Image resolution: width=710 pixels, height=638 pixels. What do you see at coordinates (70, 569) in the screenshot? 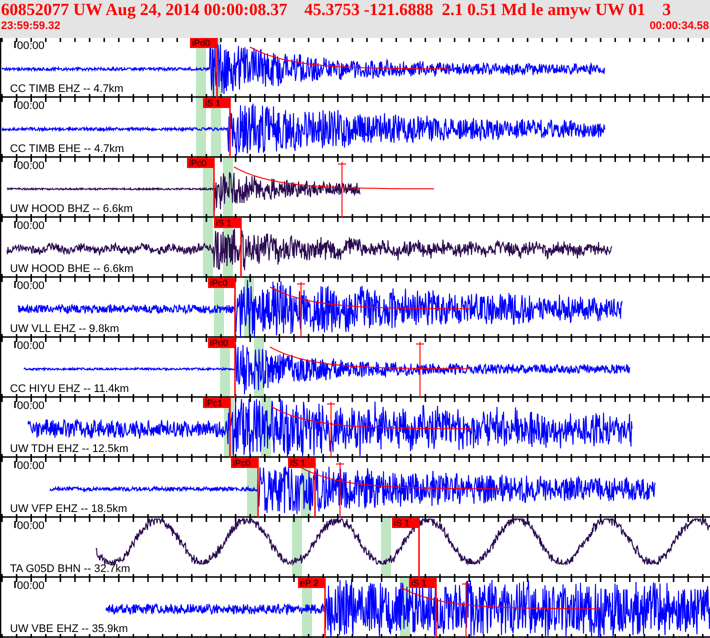
I see `station-label: TA G05D BHN -- 32.7km` at bounding box center [70, 569].